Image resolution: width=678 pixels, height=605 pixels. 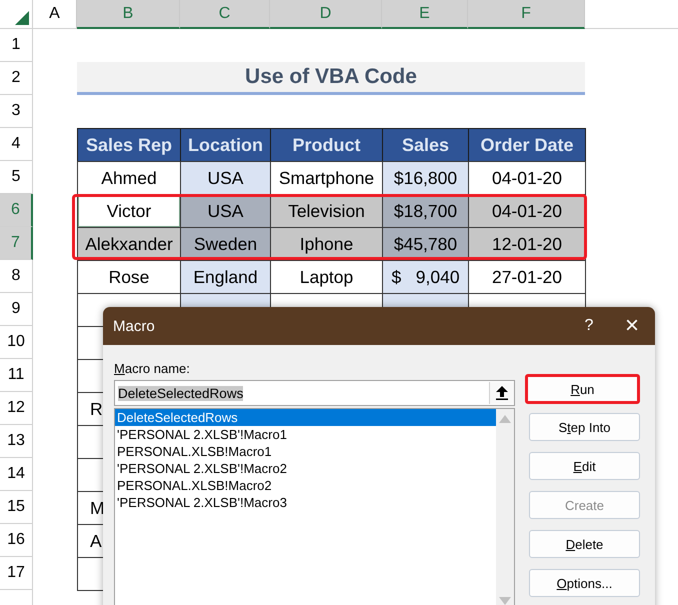 What do you see at coordinates (16, 177) in the screenshot?
I see `row-header: 5` at bounding box center [16, 177].